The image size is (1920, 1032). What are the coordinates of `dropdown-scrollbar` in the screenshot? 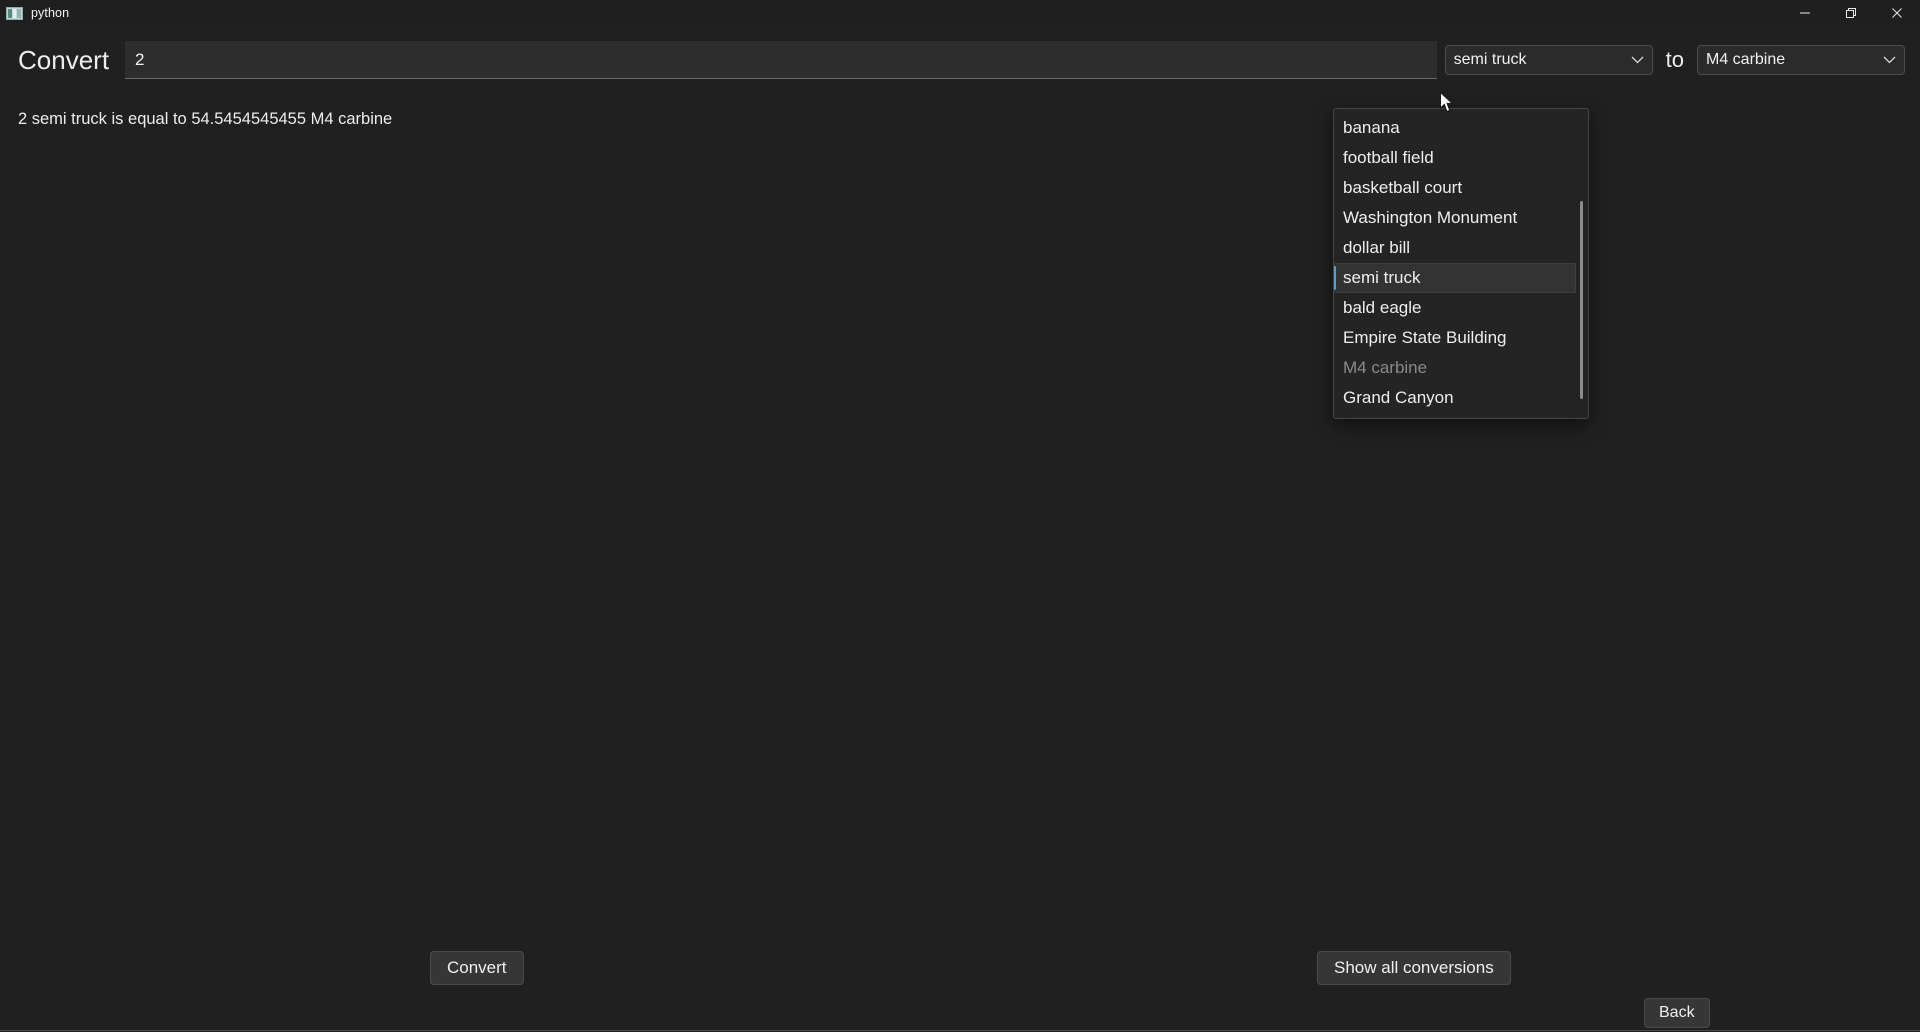 It's located at (1581, 300).